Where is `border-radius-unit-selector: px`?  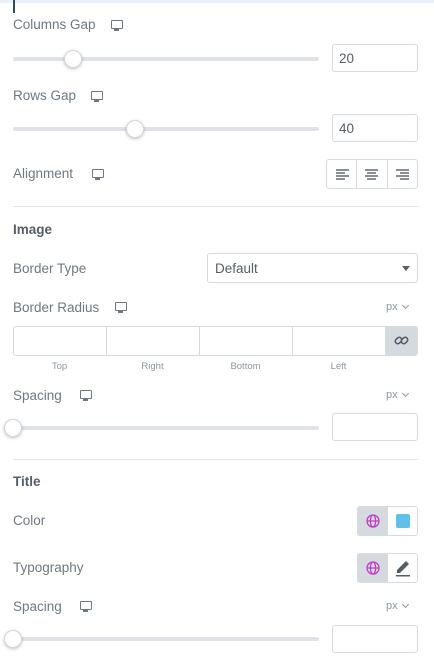 border-radius-unit-selector: px is located at coordinates (392, 307).